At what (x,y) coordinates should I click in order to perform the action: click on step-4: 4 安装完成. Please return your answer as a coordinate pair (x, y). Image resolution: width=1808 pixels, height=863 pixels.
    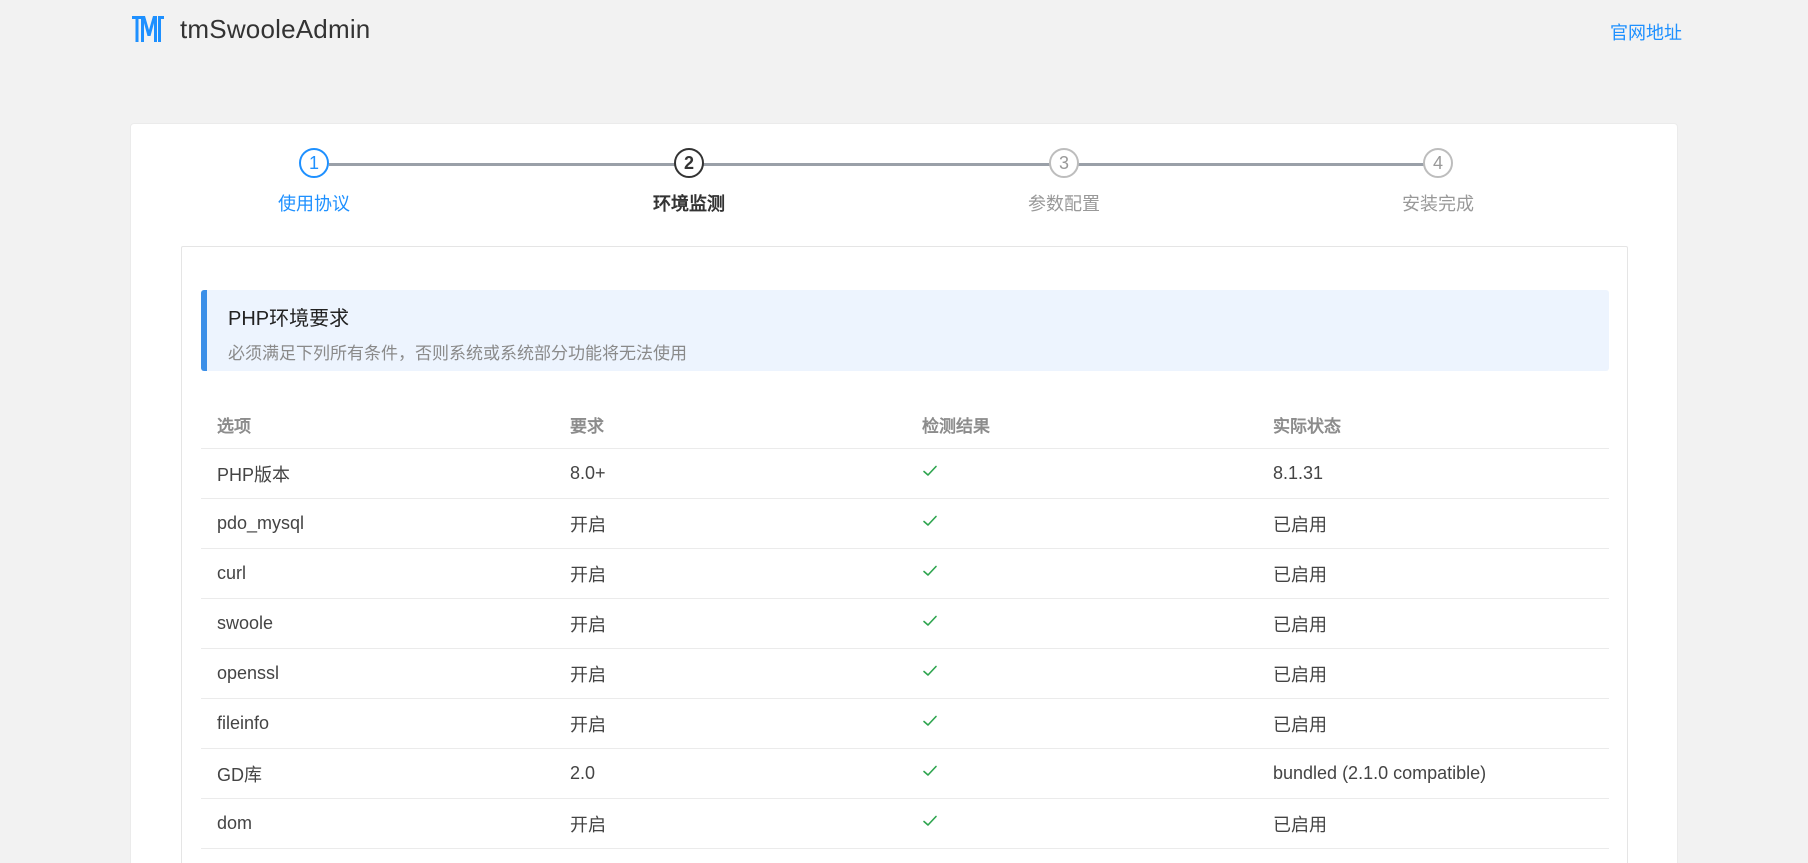
    Looking at the image, I should click on (1438, 182).